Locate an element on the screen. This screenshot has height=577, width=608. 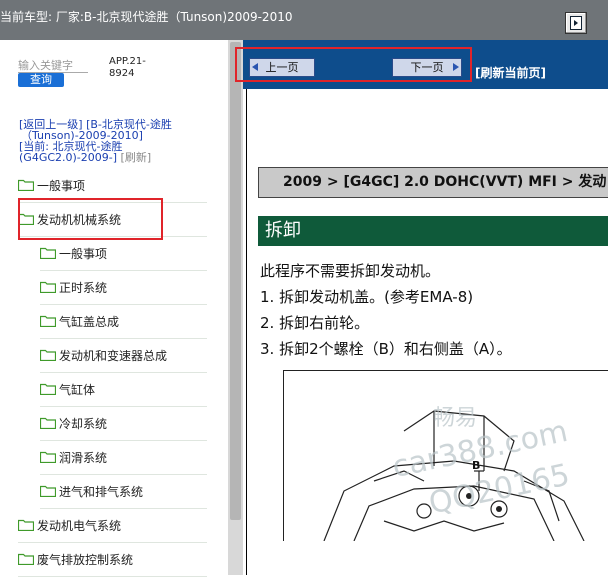
highlight-engine-mechanical is located at coordinates (90, 219).